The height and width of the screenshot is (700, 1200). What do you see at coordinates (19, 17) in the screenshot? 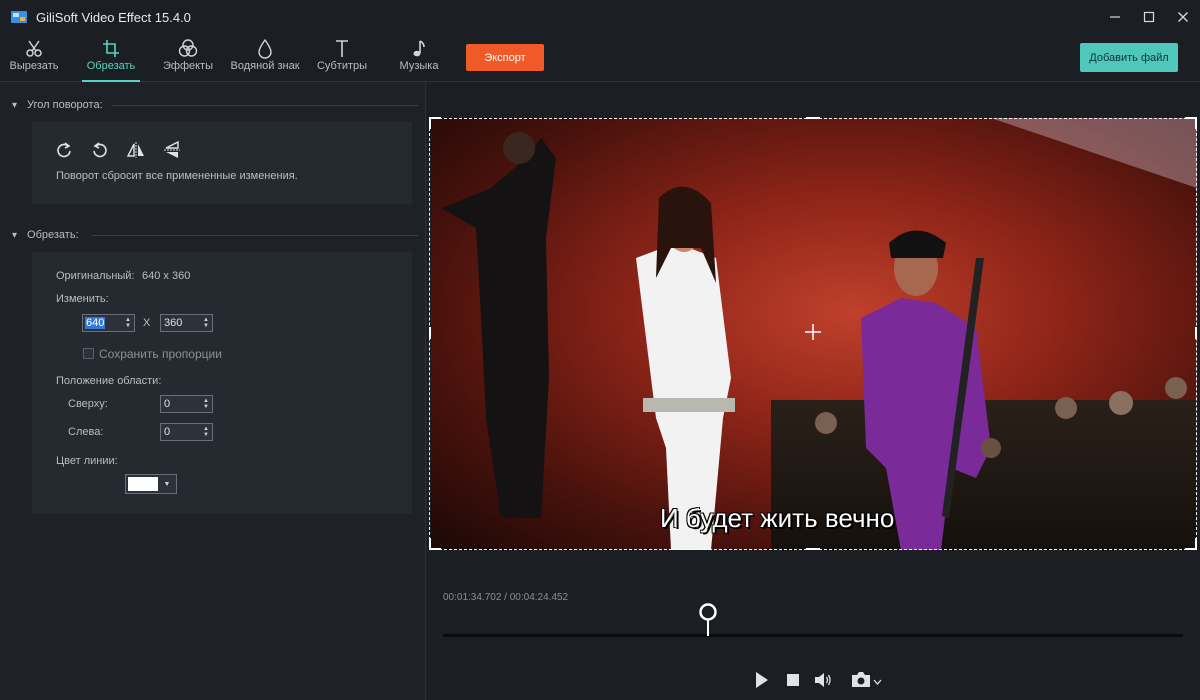
I see `app-logo-icon` at bounding box center [19, 17].